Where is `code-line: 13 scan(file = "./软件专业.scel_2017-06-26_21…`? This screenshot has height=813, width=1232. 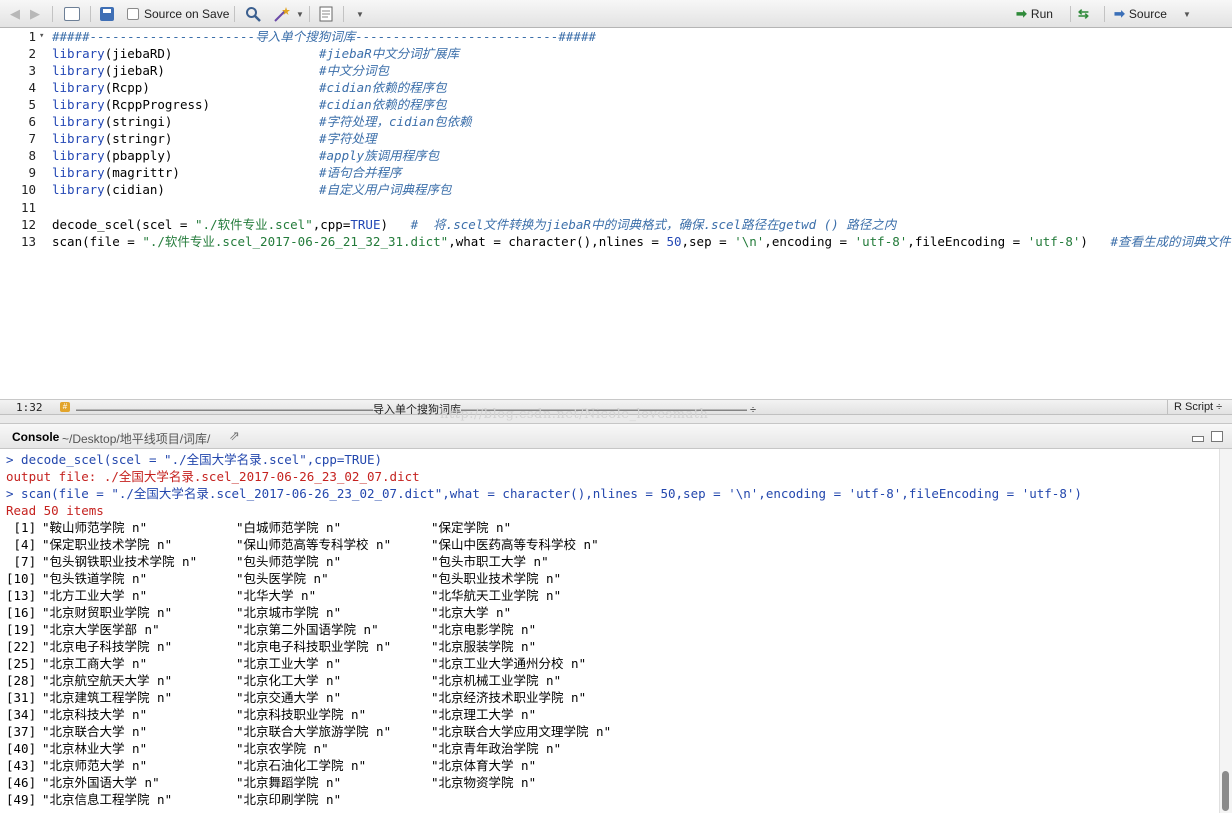 code-line: 13 scan(file = "./软件专业.scel_2017-06-26_21… is located at coordinates (616, 241).